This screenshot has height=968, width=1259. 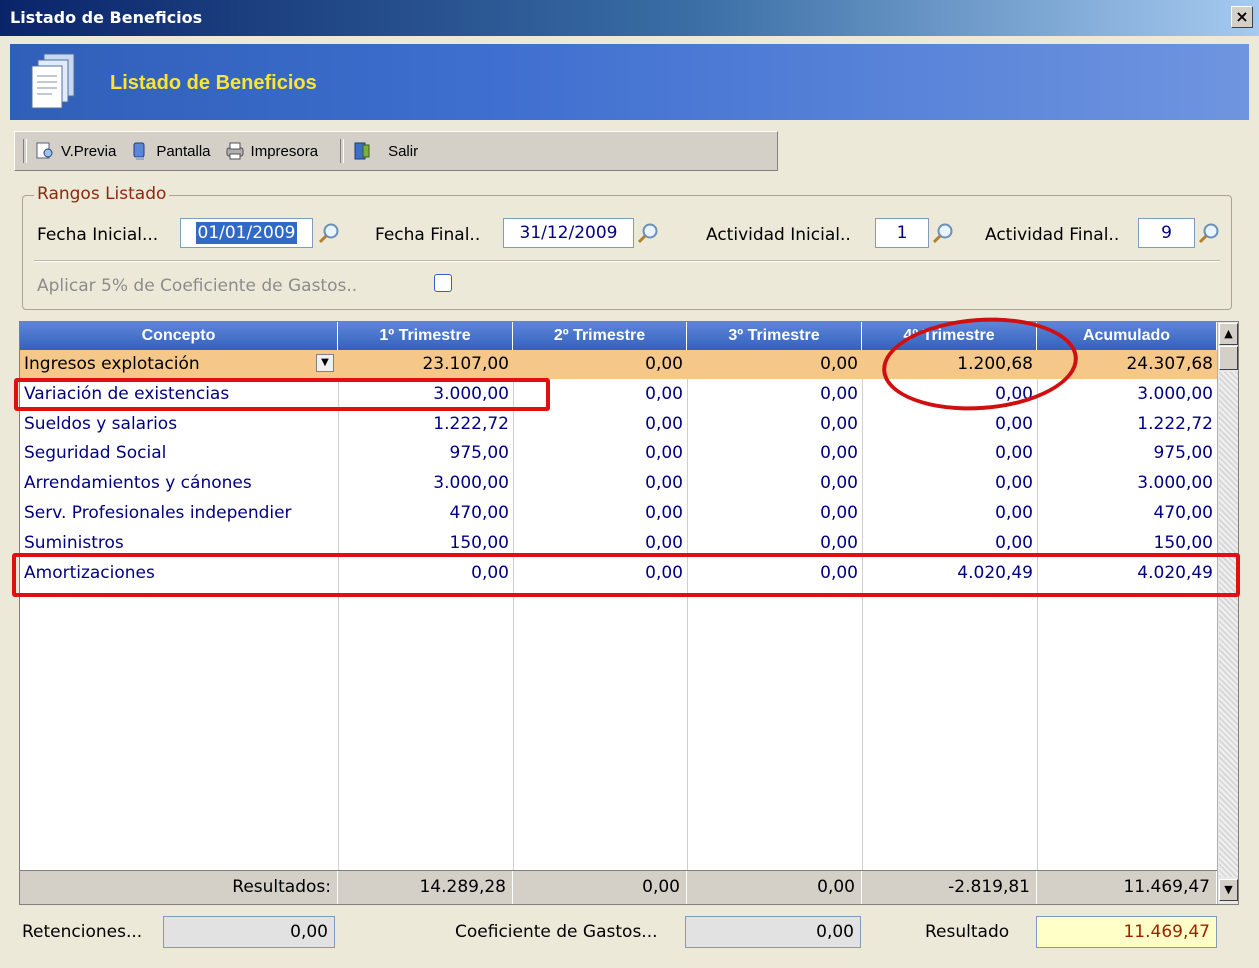 What do you see at coordinates (1228, 890) in the screenshot?
I see `scroll-down-button: ▼` at bounding box center [1228, 890].